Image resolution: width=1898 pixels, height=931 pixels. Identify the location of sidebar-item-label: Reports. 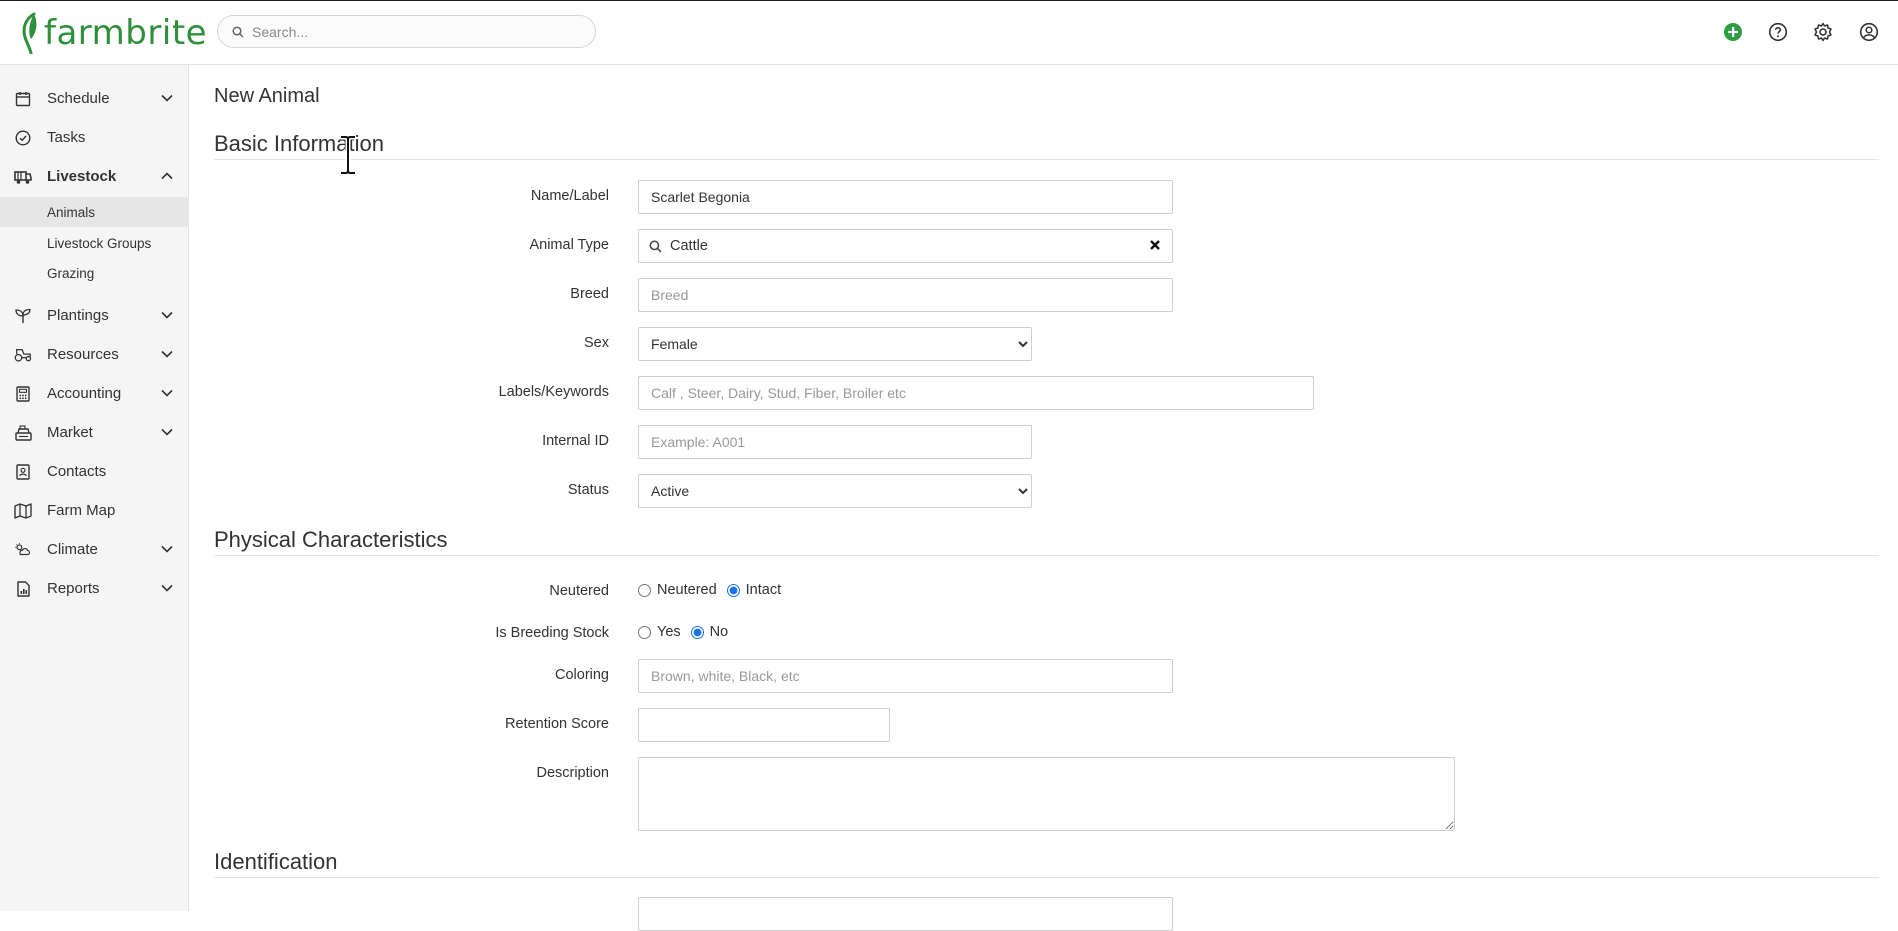
(73, 588).